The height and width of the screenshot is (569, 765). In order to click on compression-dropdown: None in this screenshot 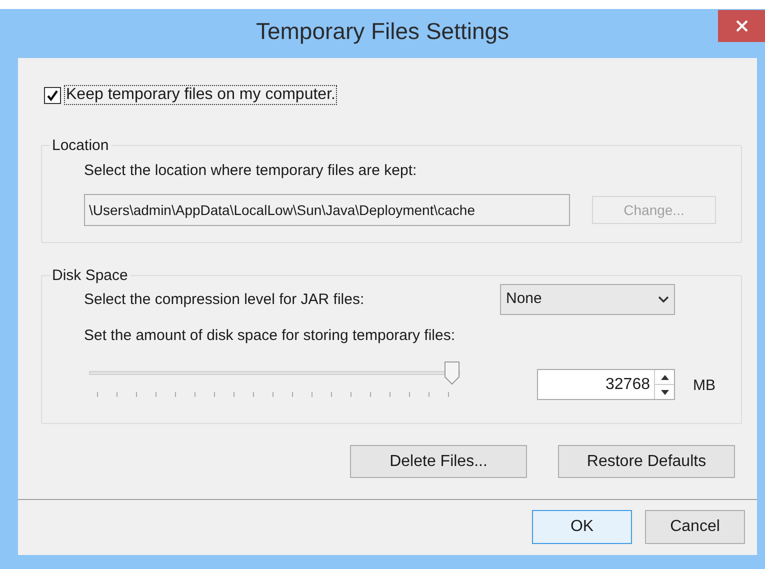, I will do `click(587, 299)`.